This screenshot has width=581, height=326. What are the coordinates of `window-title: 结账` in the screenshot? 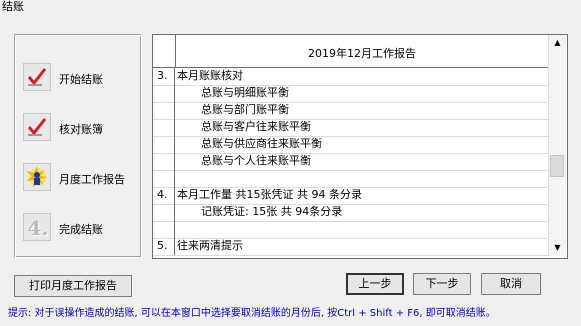 It's located at (13, 6).